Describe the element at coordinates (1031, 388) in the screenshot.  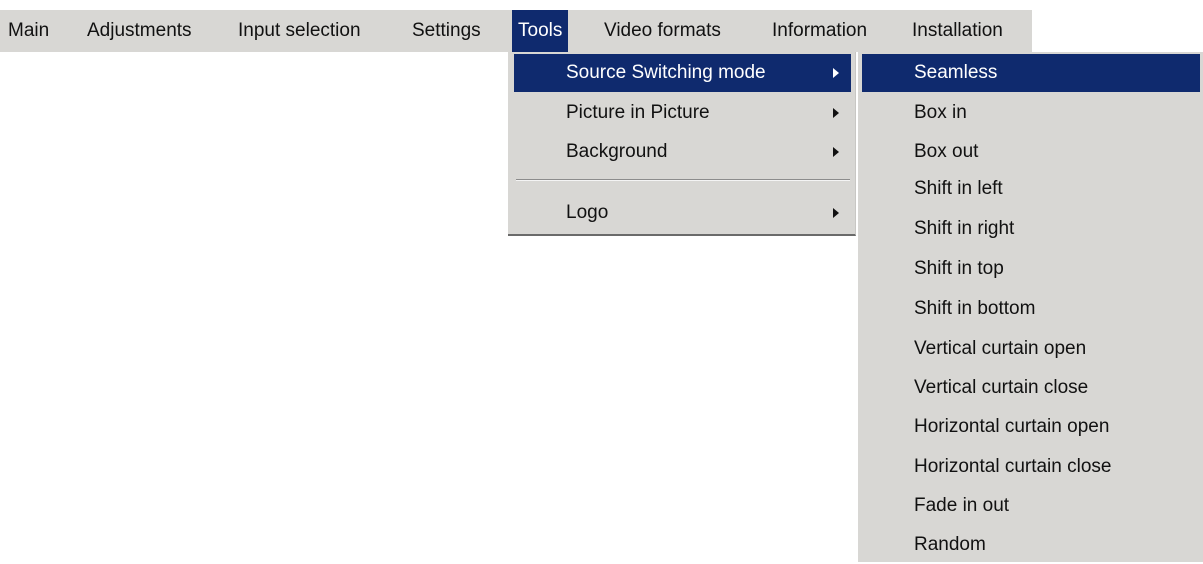
I see `submenu-item-vertical-curtain-close: Vertical curtain close` at that location.